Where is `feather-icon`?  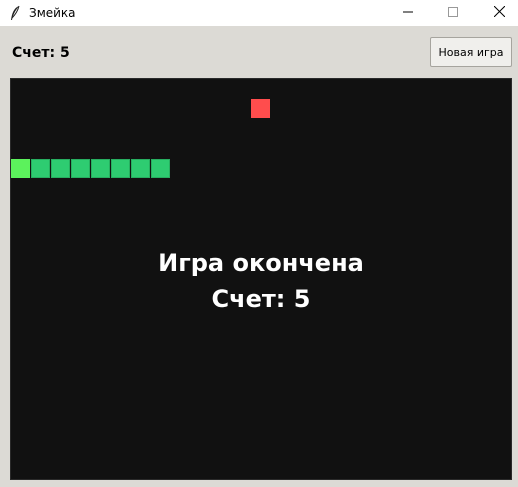 feather-icon is located at coordinates (15, 13).